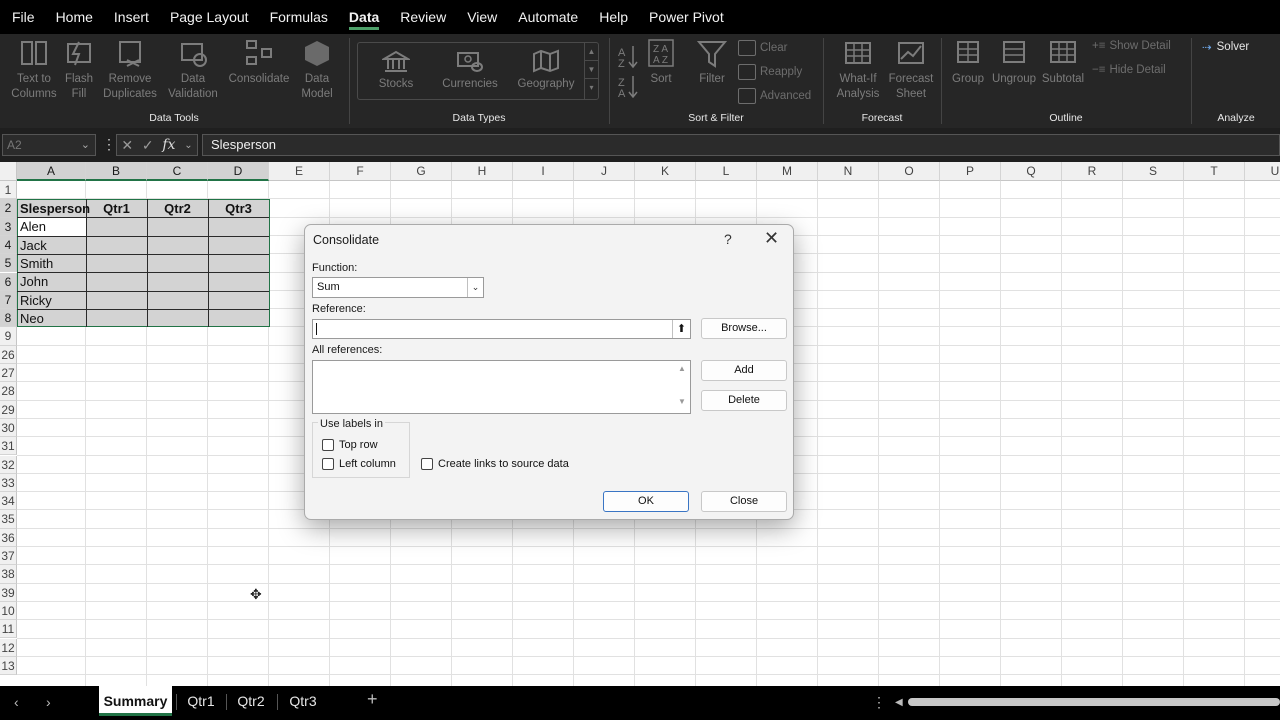 This screenshot has height=720, width=1280. I want to click on list-scrollbar: ▲ ▼, so click(682, 387).